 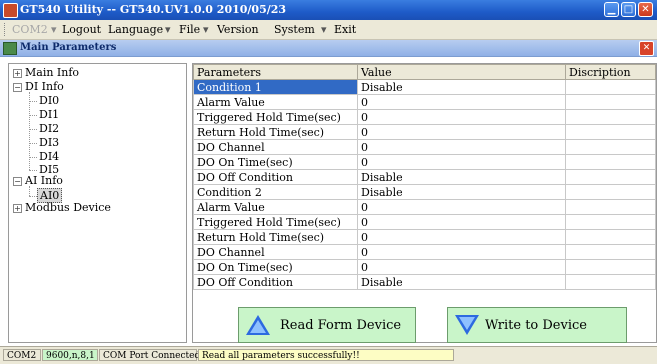 I want to click on read-button-label: Read Form Device, so click(x=341, y=325).